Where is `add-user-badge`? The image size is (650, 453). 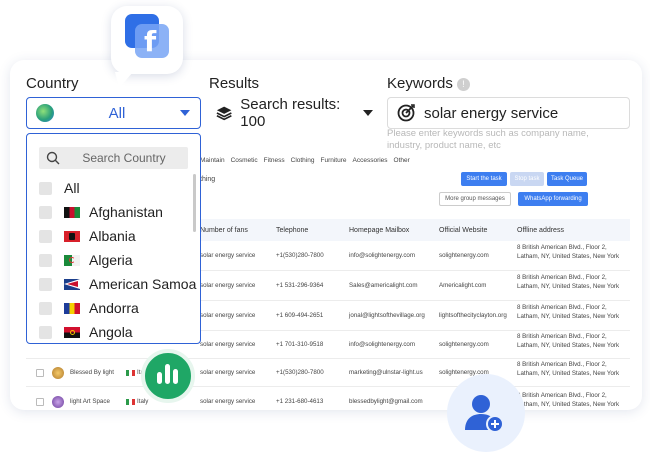 add-user-badge is located at coordinates (486, 413).